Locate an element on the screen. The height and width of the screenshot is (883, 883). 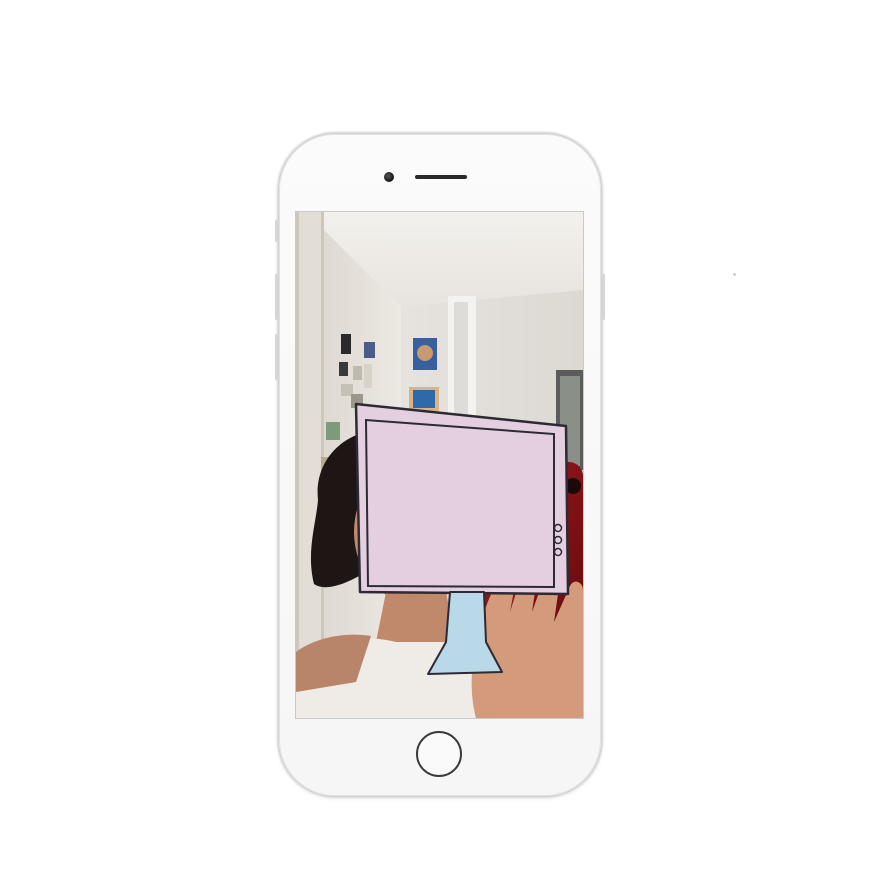
front-camera-icon is located at coordinates (389, 177).